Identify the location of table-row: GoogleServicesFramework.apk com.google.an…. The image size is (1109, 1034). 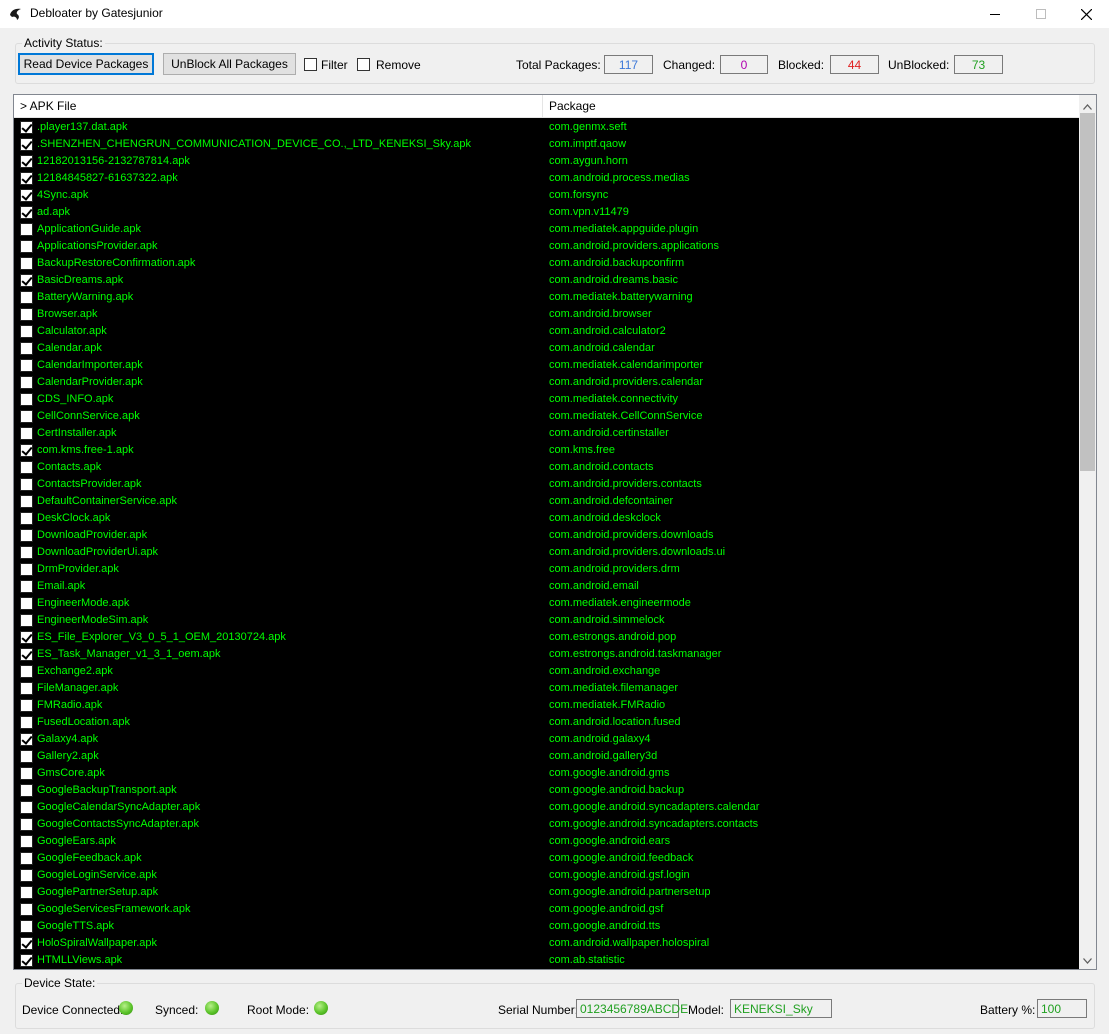
(546, 909).